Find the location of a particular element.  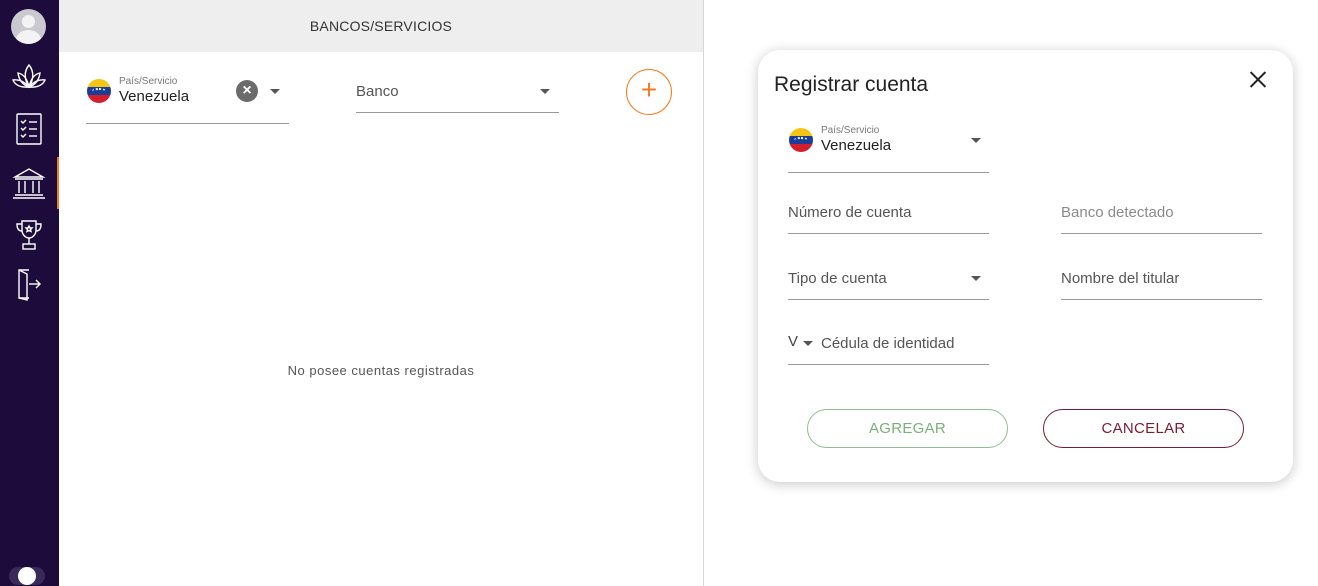

checklist-icon is located at coordinates (29, 129).